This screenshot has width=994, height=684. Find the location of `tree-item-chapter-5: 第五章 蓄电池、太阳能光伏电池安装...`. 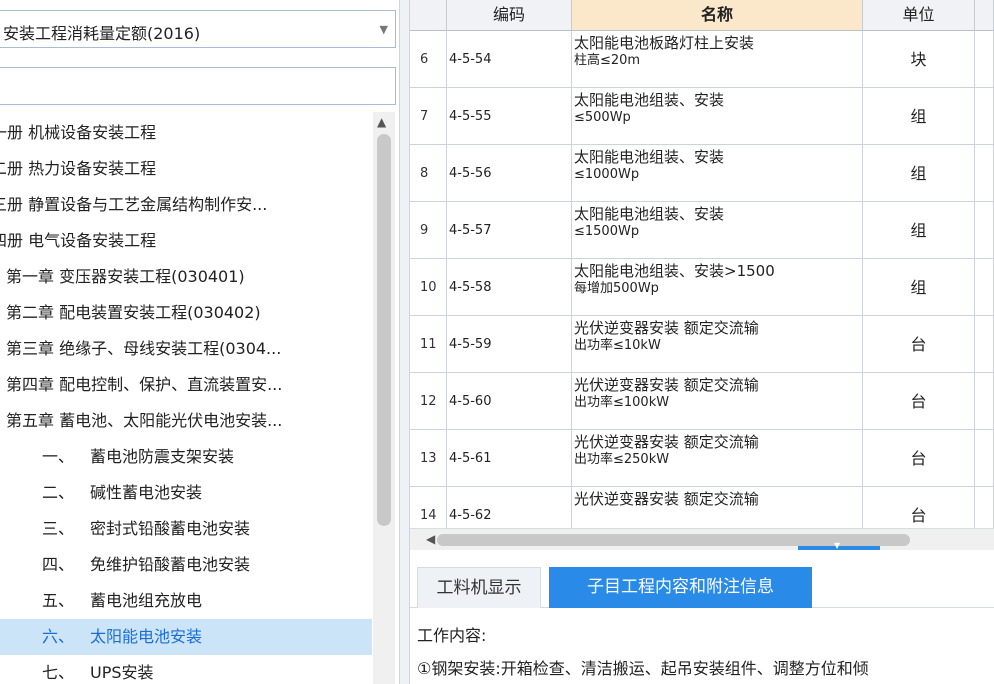

tree-item-chapter-5: 第五章 蓄电池、太阳能光伏电池安装... is located at coordinates (186, 421).